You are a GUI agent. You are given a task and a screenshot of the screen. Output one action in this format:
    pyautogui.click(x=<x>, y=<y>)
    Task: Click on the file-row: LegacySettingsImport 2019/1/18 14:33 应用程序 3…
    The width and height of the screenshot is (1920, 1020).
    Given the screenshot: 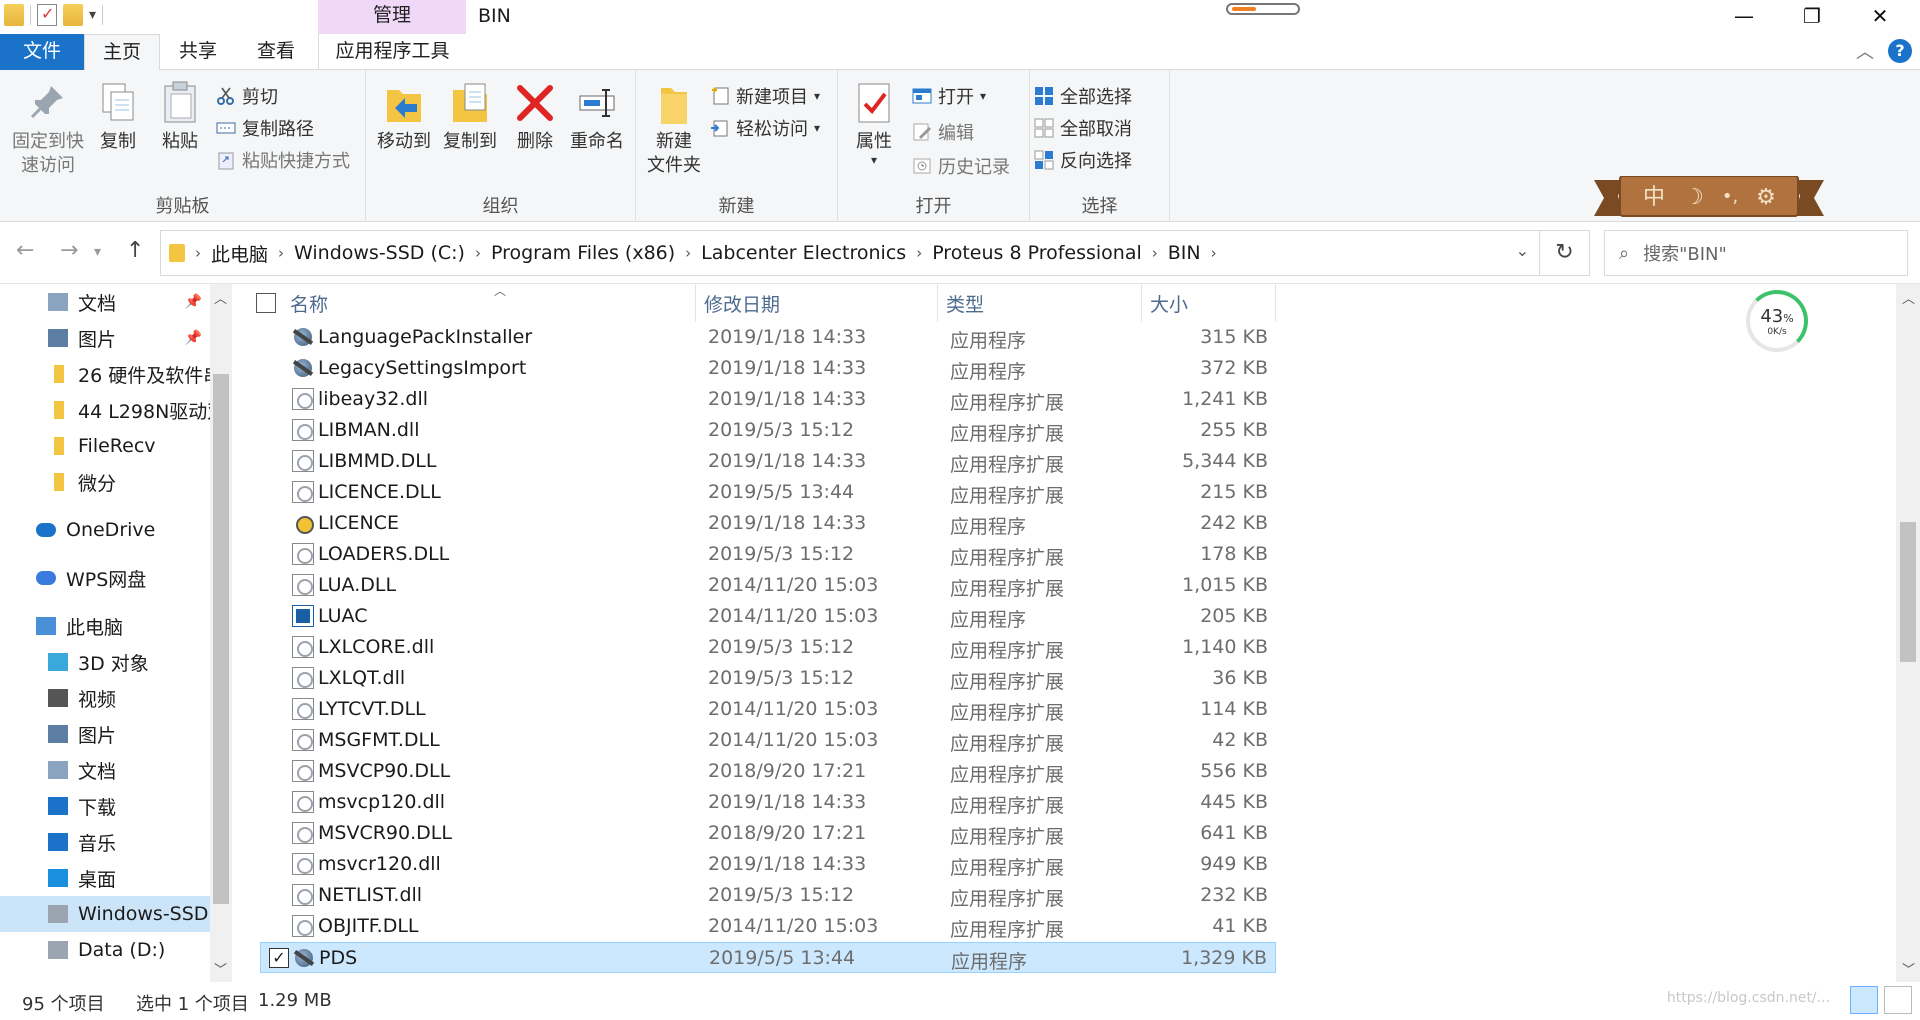 What is the action you would take?
    pyautogui.click(x=768, y=368)
    